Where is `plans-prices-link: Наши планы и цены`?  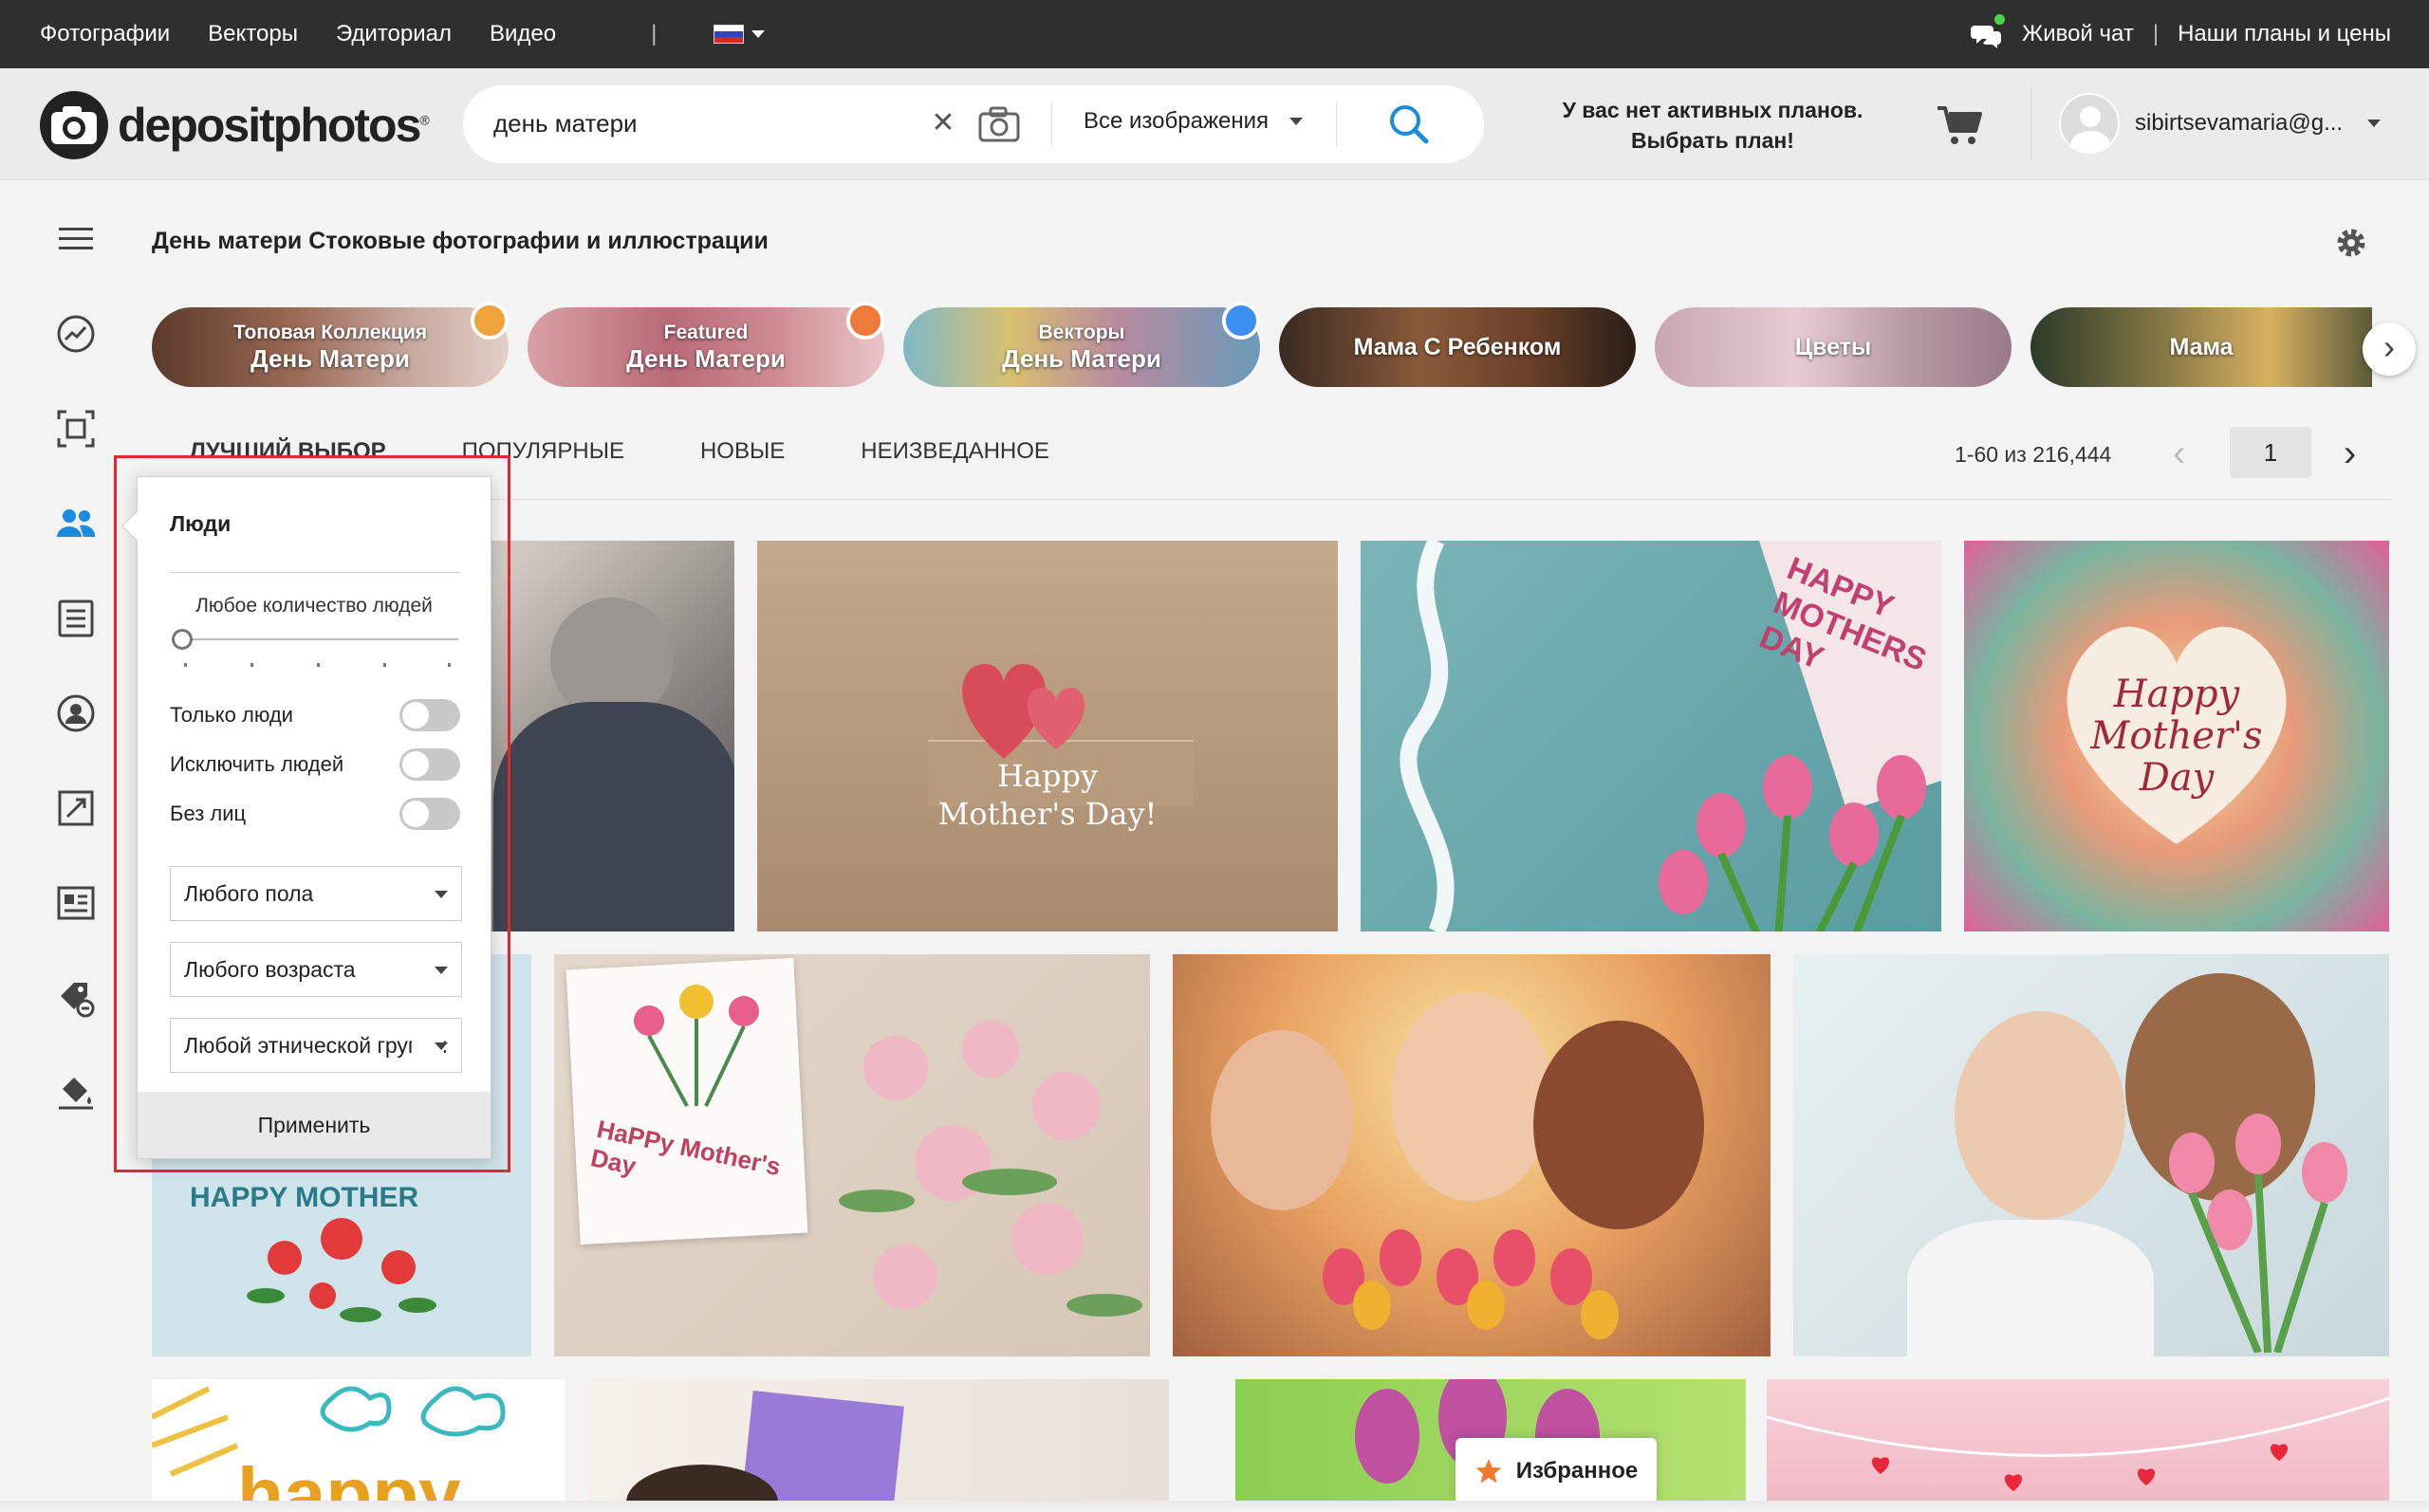
plans-prices-link: Наши планы и цены is located at coordinates (2284, 34).